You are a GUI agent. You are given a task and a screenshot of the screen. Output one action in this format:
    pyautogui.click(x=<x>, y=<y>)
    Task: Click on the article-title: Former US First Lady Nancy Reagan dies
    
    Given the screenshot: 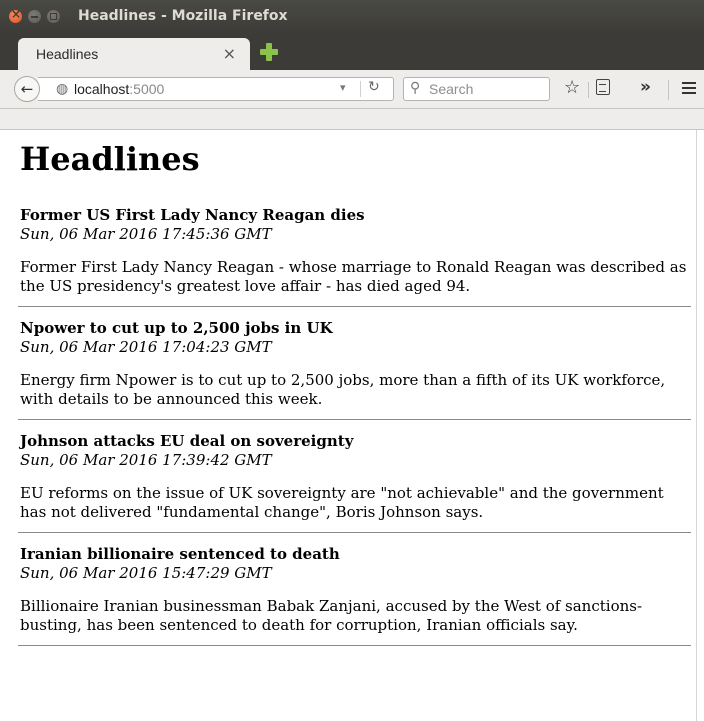 What is the action you would take?
    pyautogui.click(x=192, y=215)
    